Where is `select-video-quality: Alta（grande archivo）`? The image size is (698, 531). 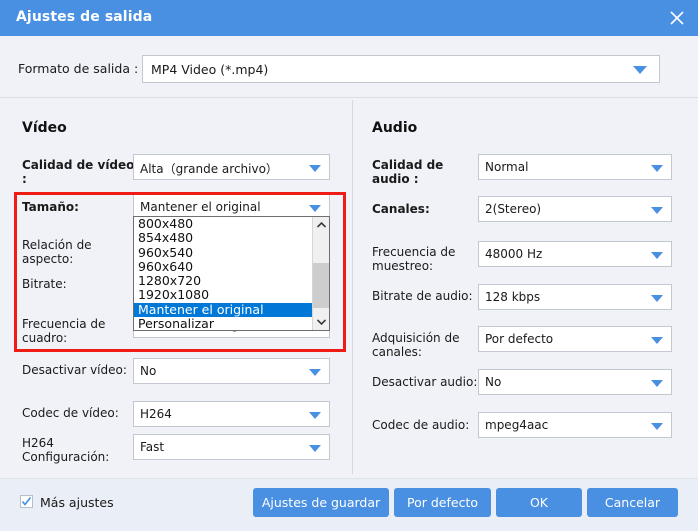
select-video-quality: Alta（grande archivo） is located at coordinates (231, 167).